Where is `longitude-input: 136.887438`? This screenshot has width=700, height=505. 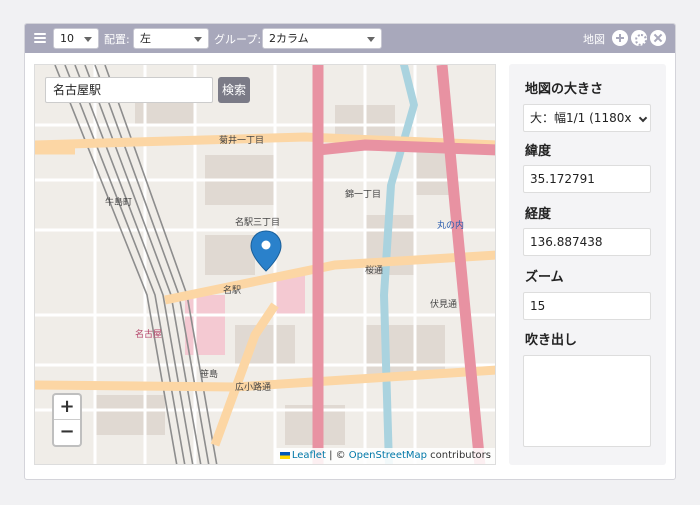 longitude-input: 136.887438 is located at coordinates (587, 242).